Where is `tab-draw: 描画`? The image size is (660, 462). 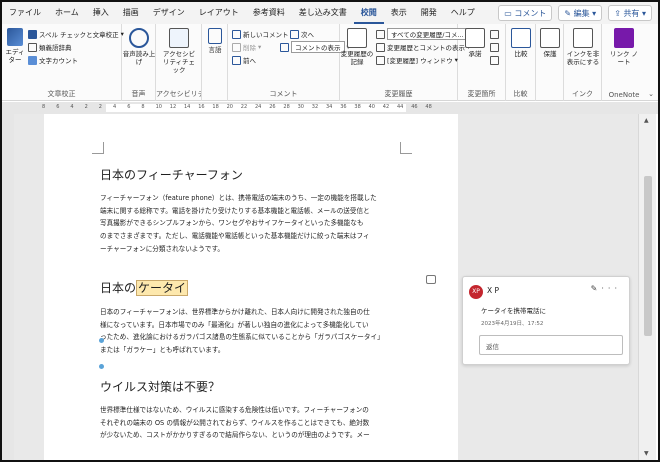
tab-draw: 描画 is located at coordinates (131, 13).